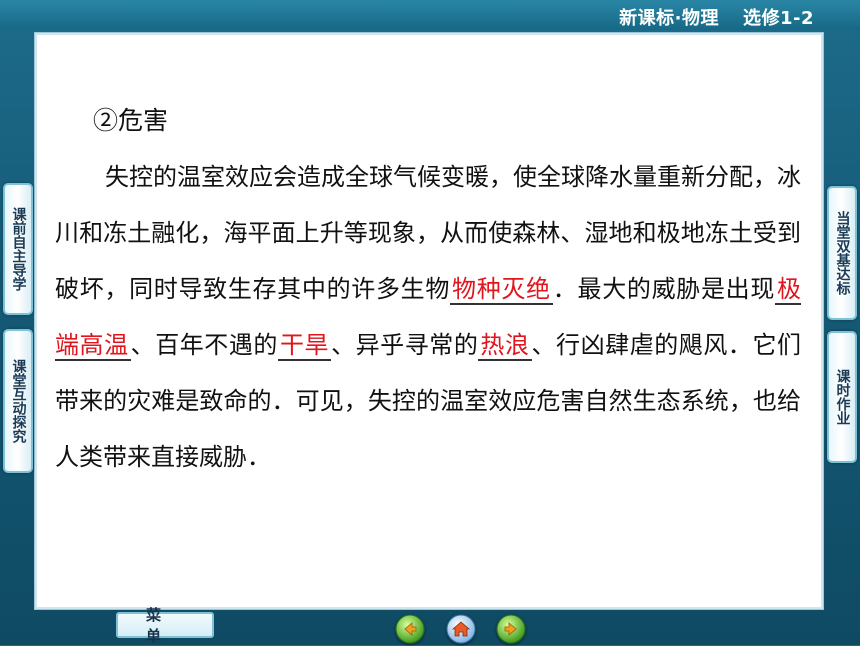 The width and height of the screenshot is (860, 646). What do you see at coordinates (501, 290) in the screenshot?
I see `answer-blank: 物种灭绝` at bounding box center [501, 290].